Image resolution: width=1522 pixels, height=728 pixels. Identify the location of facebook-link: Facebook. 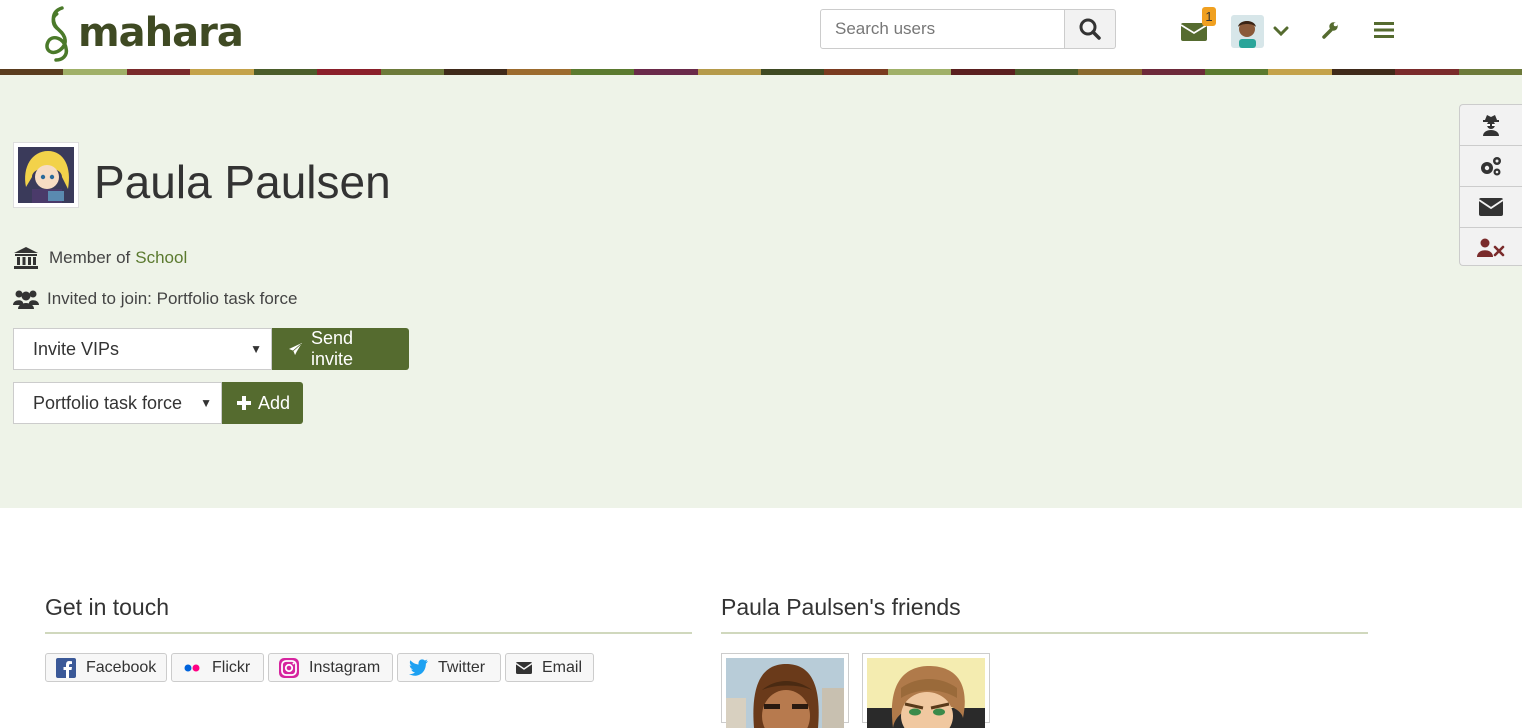
(106, 667).